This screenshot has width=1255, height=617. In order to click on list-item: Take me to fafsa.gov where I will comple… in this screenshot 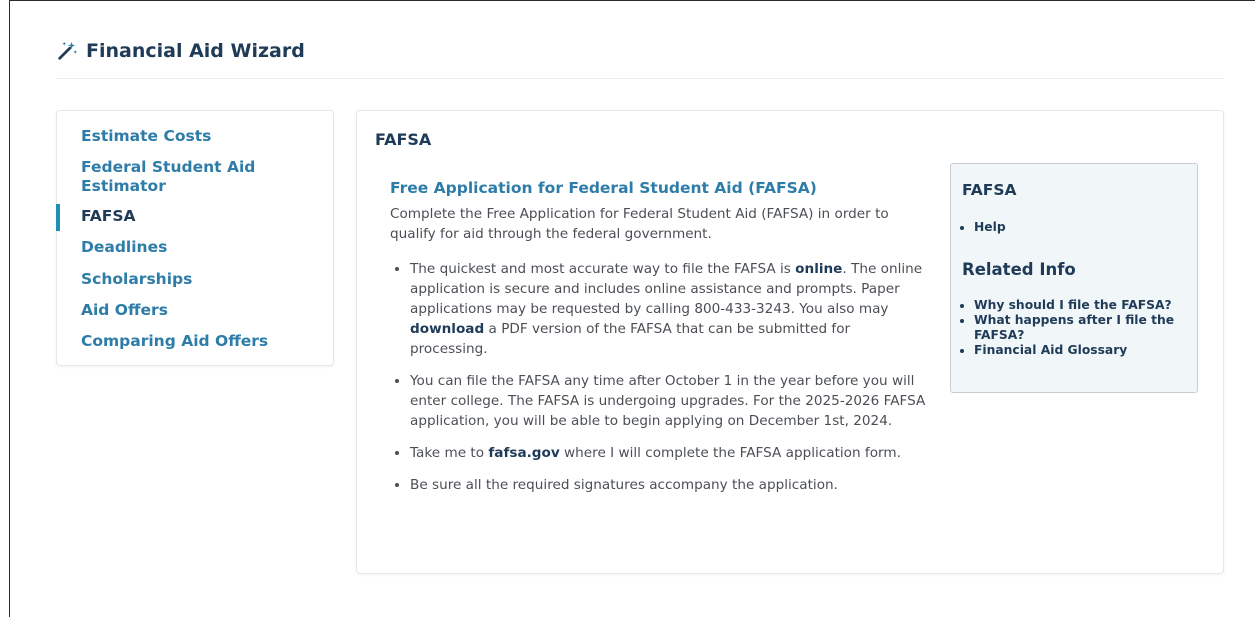, I will do `click(670, 453)`.